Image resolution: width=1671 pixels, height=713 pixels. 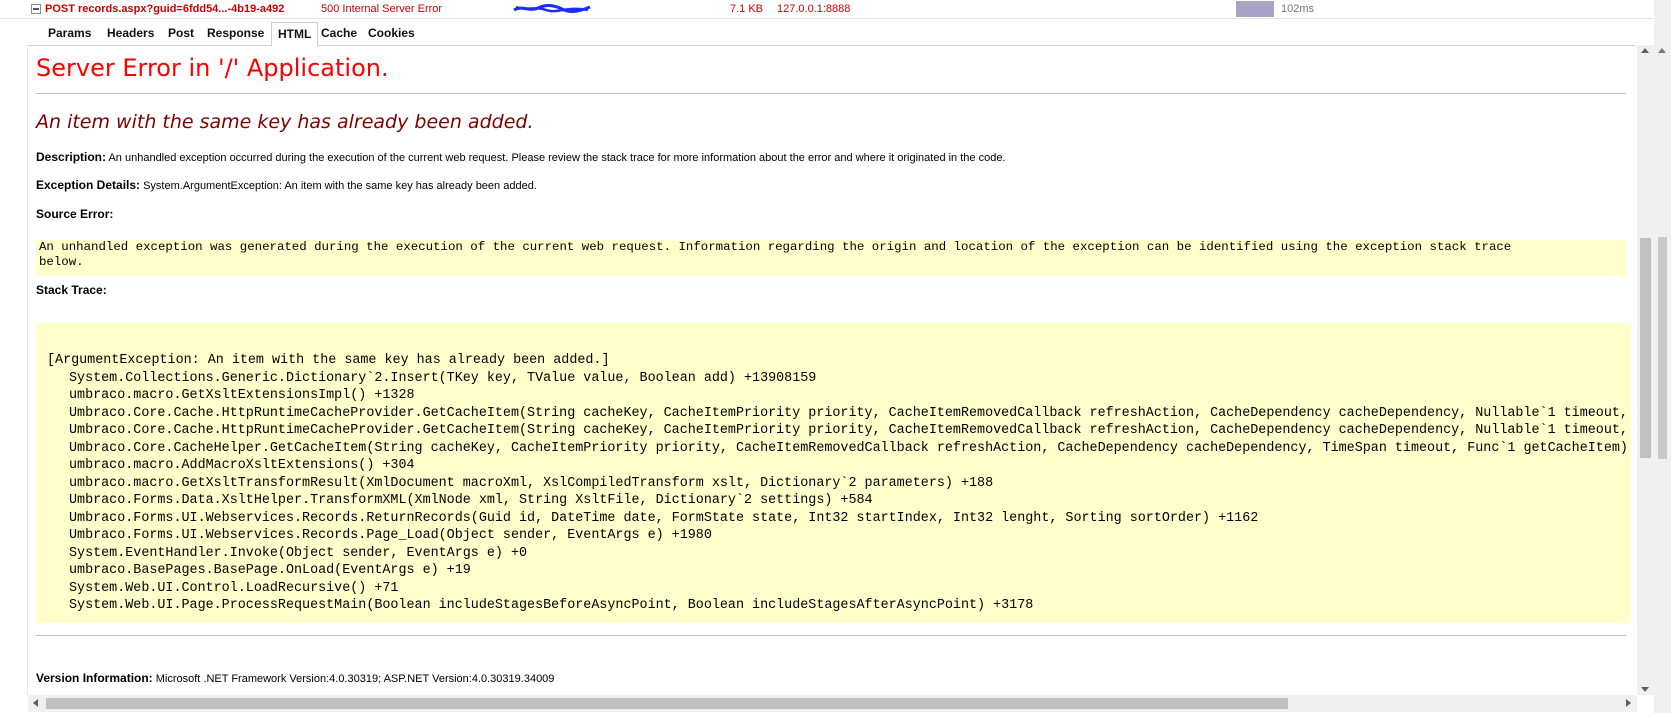 What do you see at coordinates (235, 33) in the screenshot?
I see `tab-response: Response` at bounding box center [235, 33].